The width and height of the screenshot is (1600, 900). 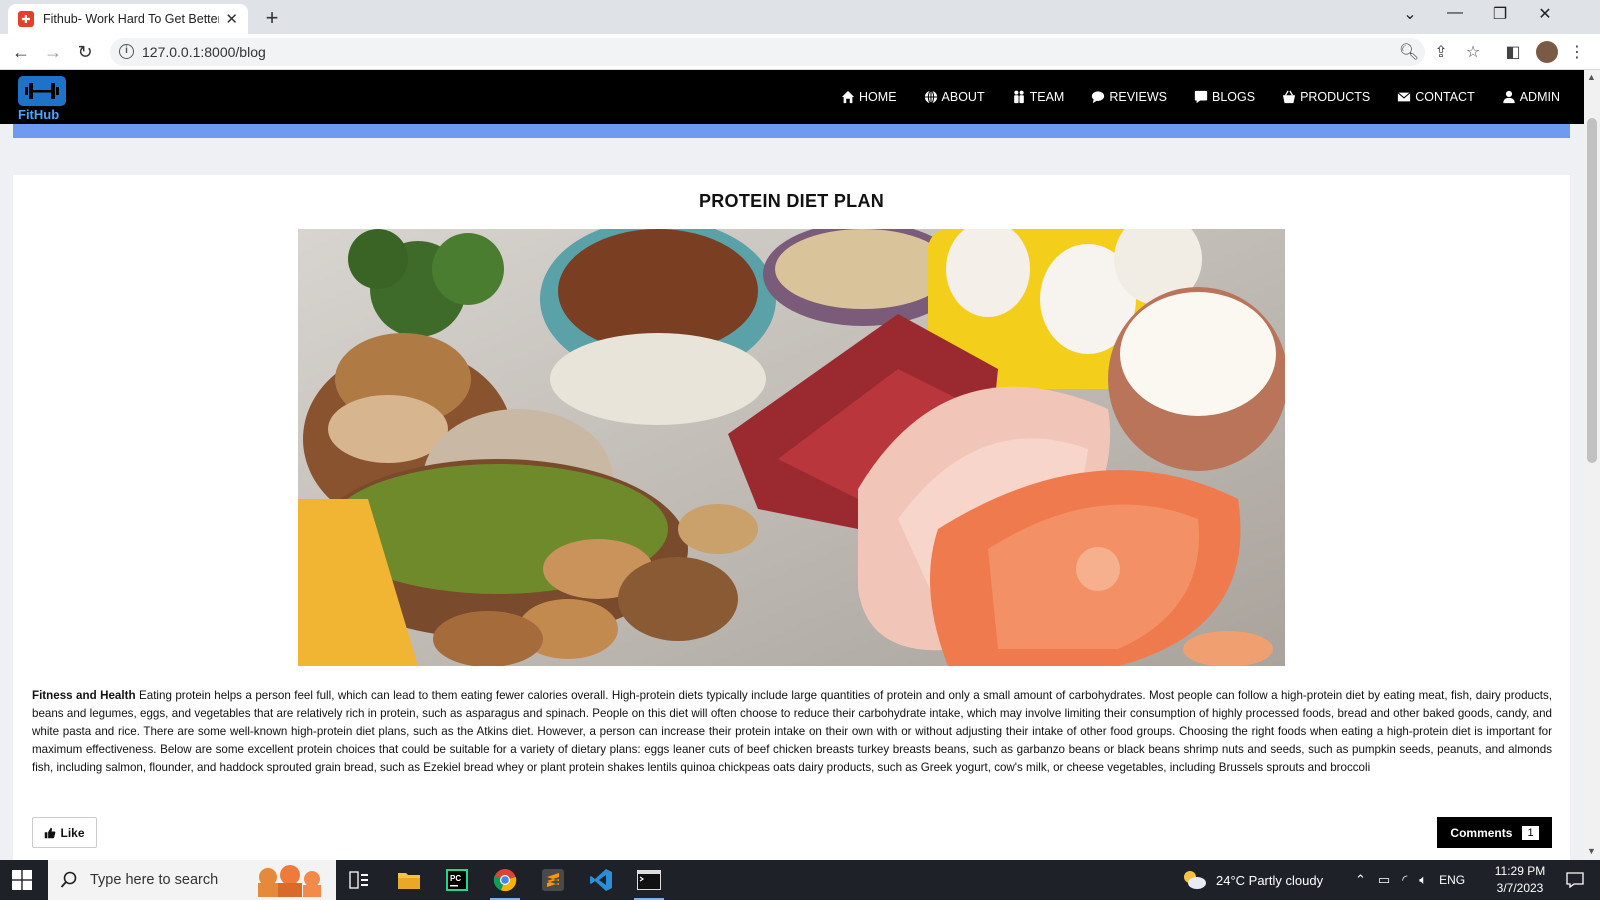 What do you see at coordinates (72, 832) in the screenshot?
I see `like-label: Like` at bounding box center [72, 832].